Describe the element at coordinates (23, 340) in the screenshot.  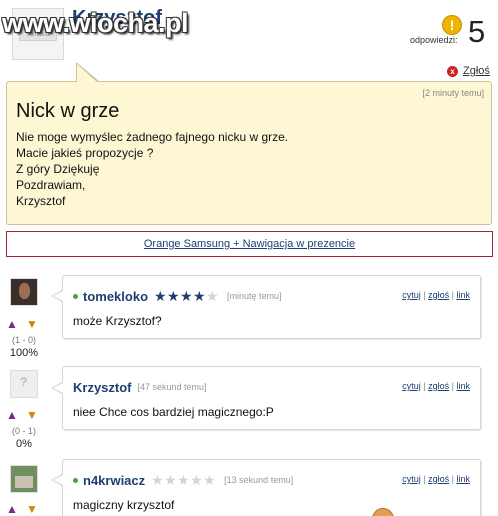
I see `vote-score: (1 - 0)` at that location.